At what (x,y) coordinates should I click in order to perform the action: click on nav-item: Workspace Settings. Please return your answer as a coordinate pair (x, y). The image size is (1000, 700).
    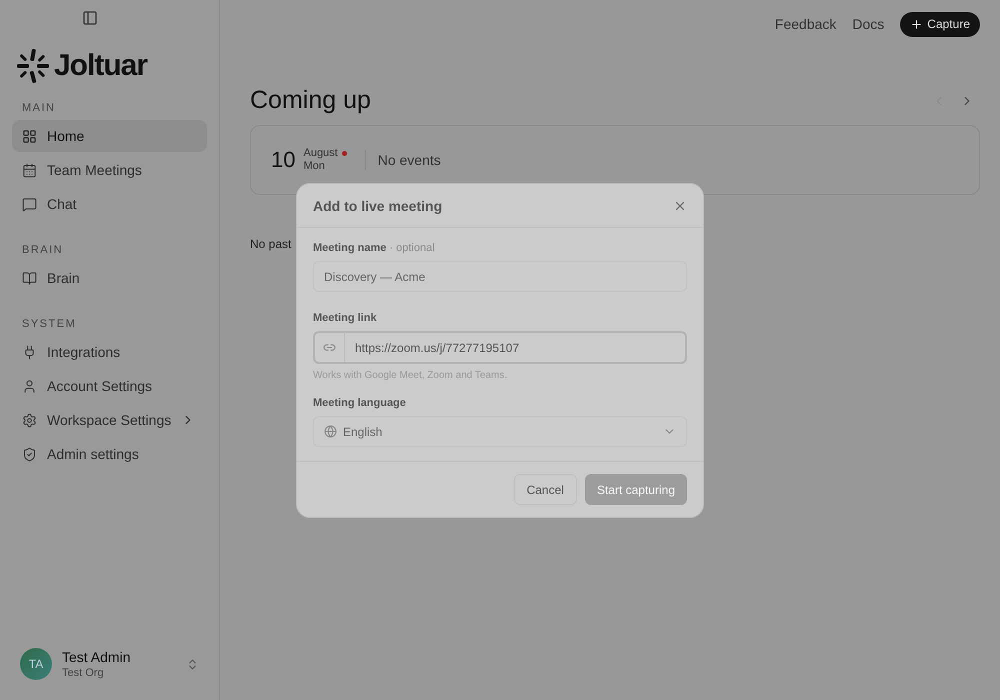
    Looking at the image, I should click on (109, 420).